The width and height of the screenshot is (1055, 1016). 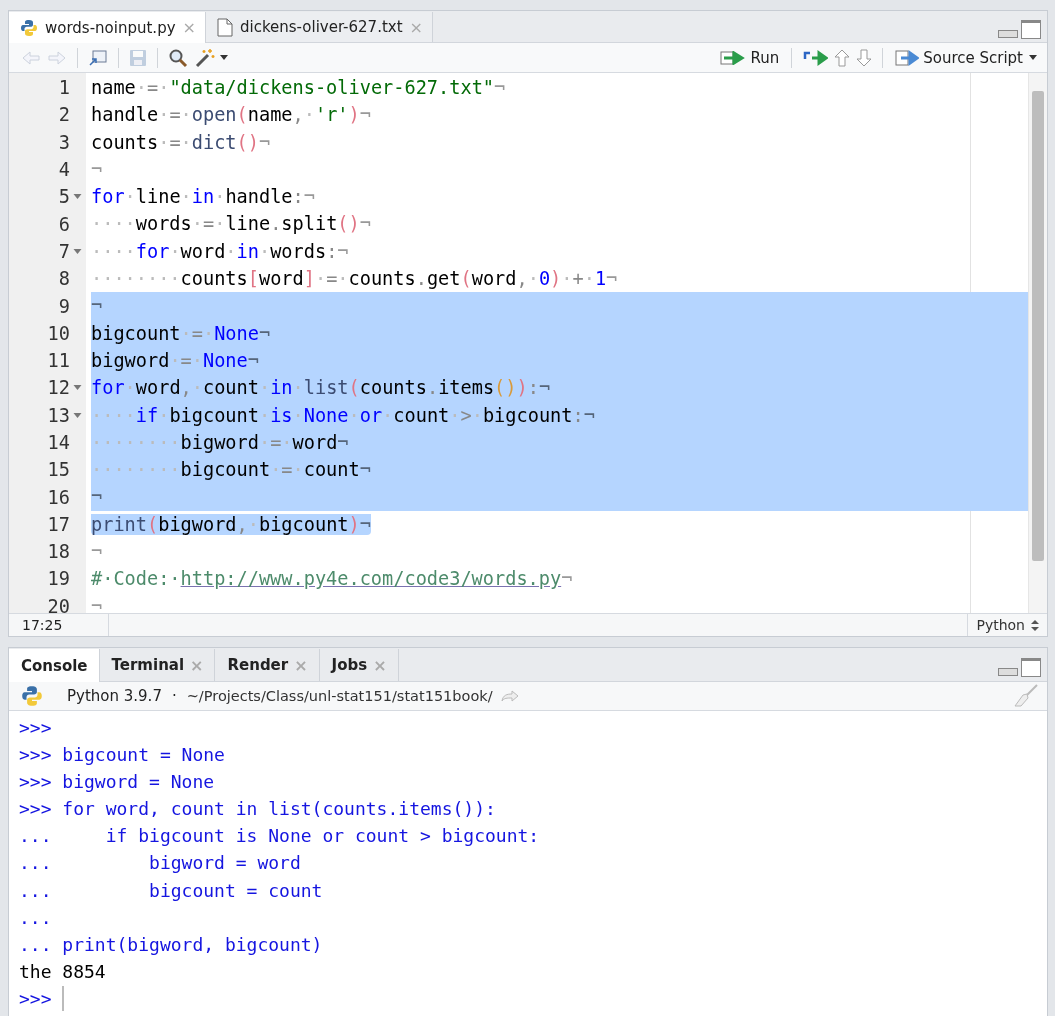 What do you see at coordinates (29, 27) in the screenshot?
I see `python-file-icon` at bounding box center [29, 27].